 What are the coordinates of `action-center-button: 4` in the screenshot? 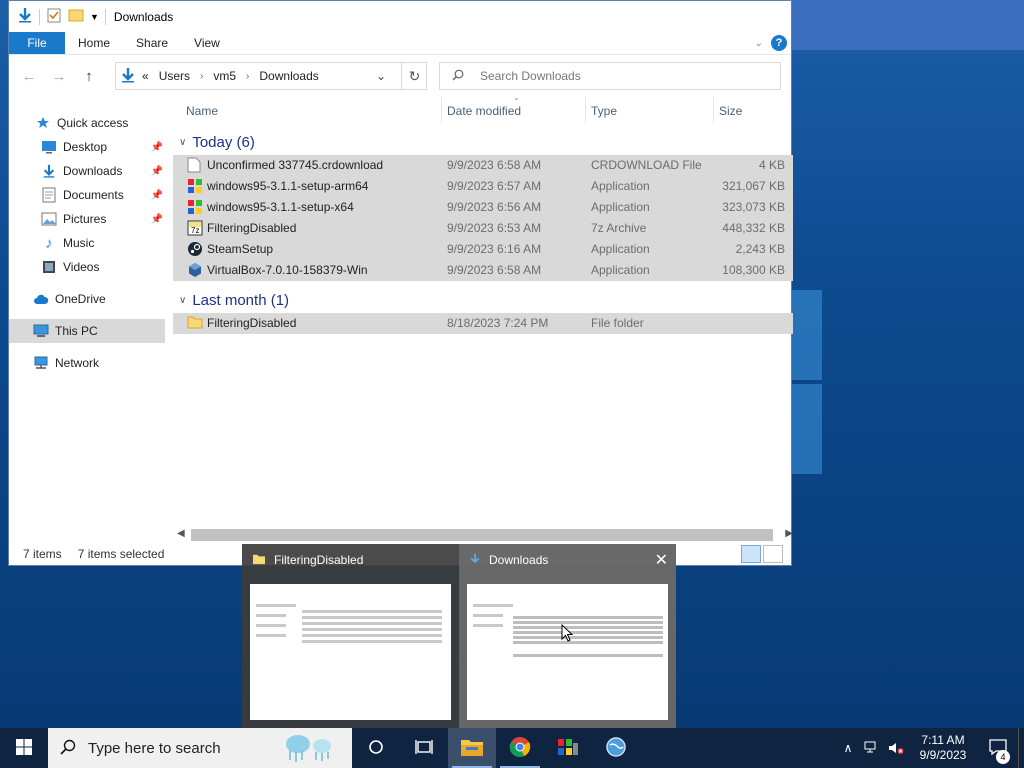 It's located at (998, 751).